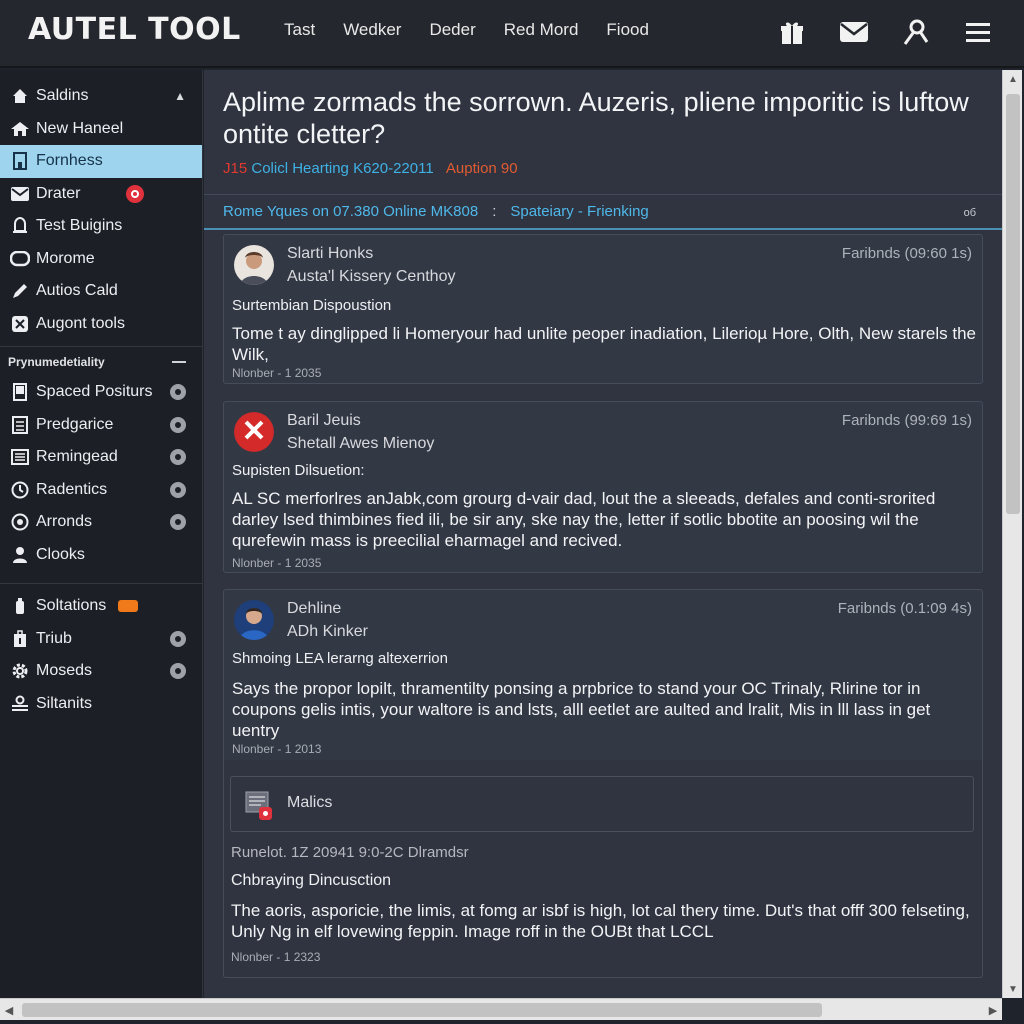  I want to click on sidebar-item-spaced-positurs: Spaced Positurs, so click(101, 392).